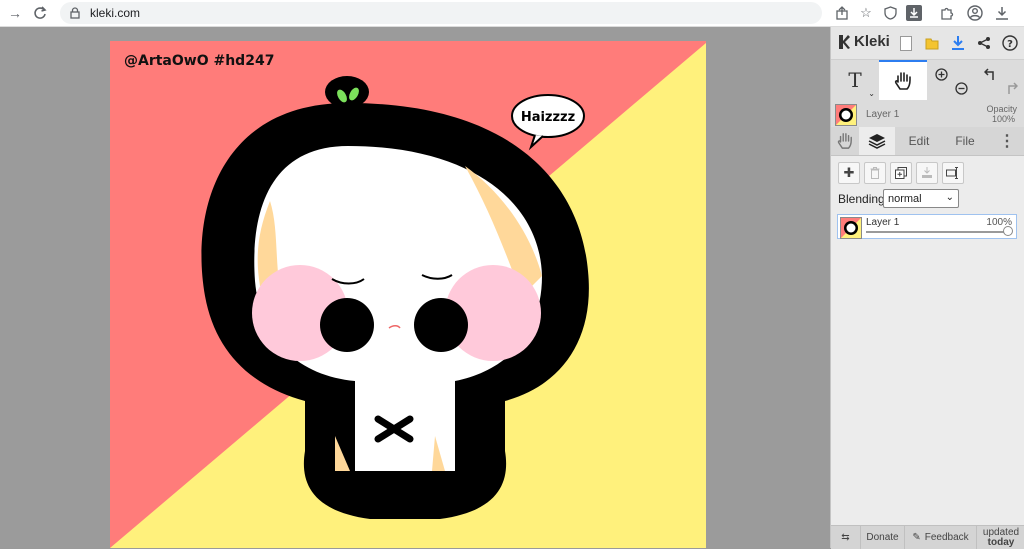 This screenshot has width=1024, height=549. What do you see at coordinates (851, 228) in the screenshot?
I see `layer-thumbnail` at bounding box center [851, 228].